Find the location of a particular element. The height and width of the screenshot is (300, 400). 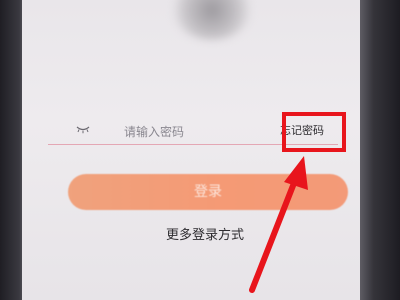

login-button: 登录 is located at coordinates (208, 192).